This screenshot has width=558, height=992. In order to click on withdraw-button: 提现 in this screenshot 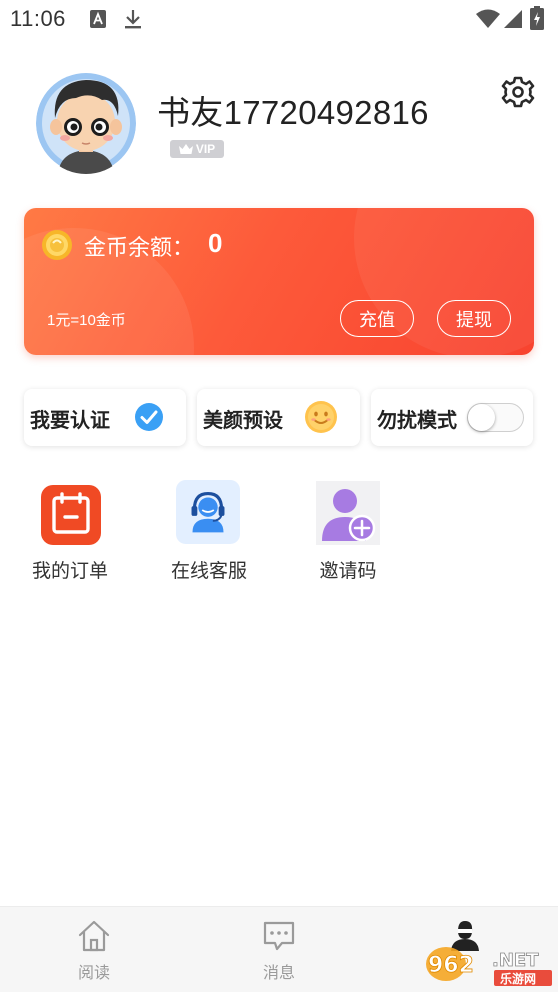, I will do `click(474, 318)`.